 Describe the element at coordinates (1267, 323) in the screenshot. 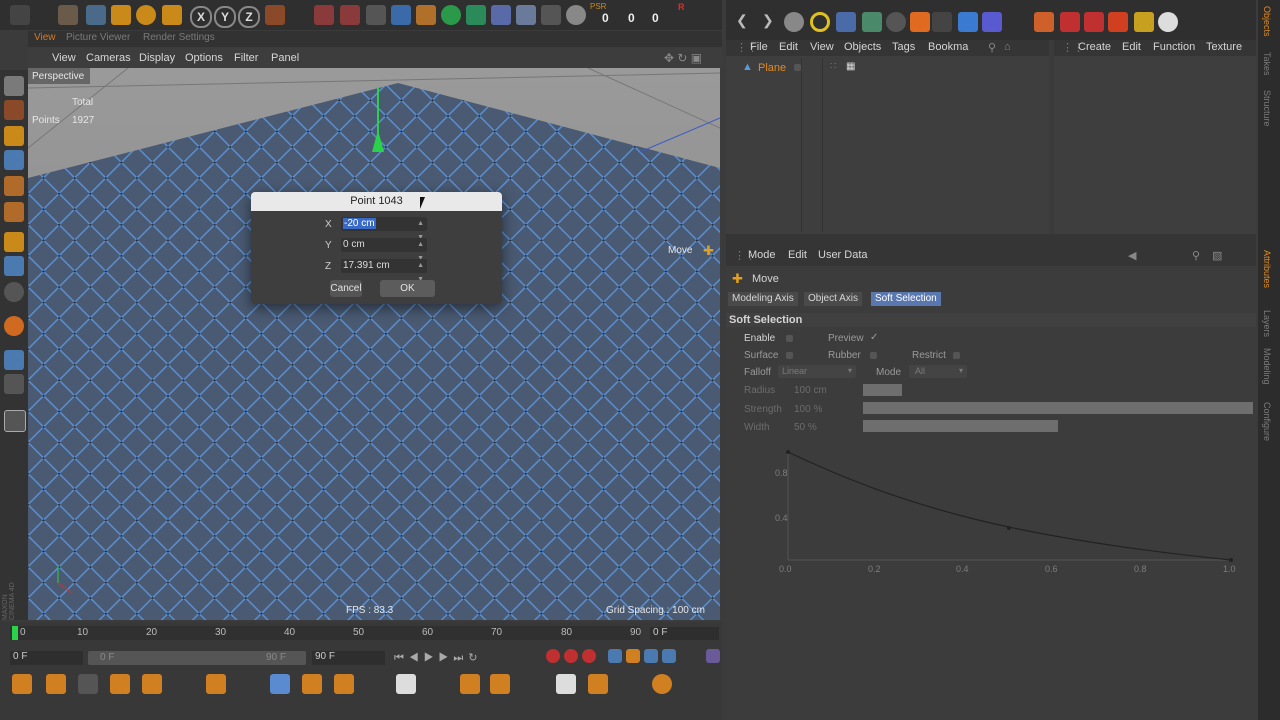

I see `side-tab-layers: Layers` at that location.